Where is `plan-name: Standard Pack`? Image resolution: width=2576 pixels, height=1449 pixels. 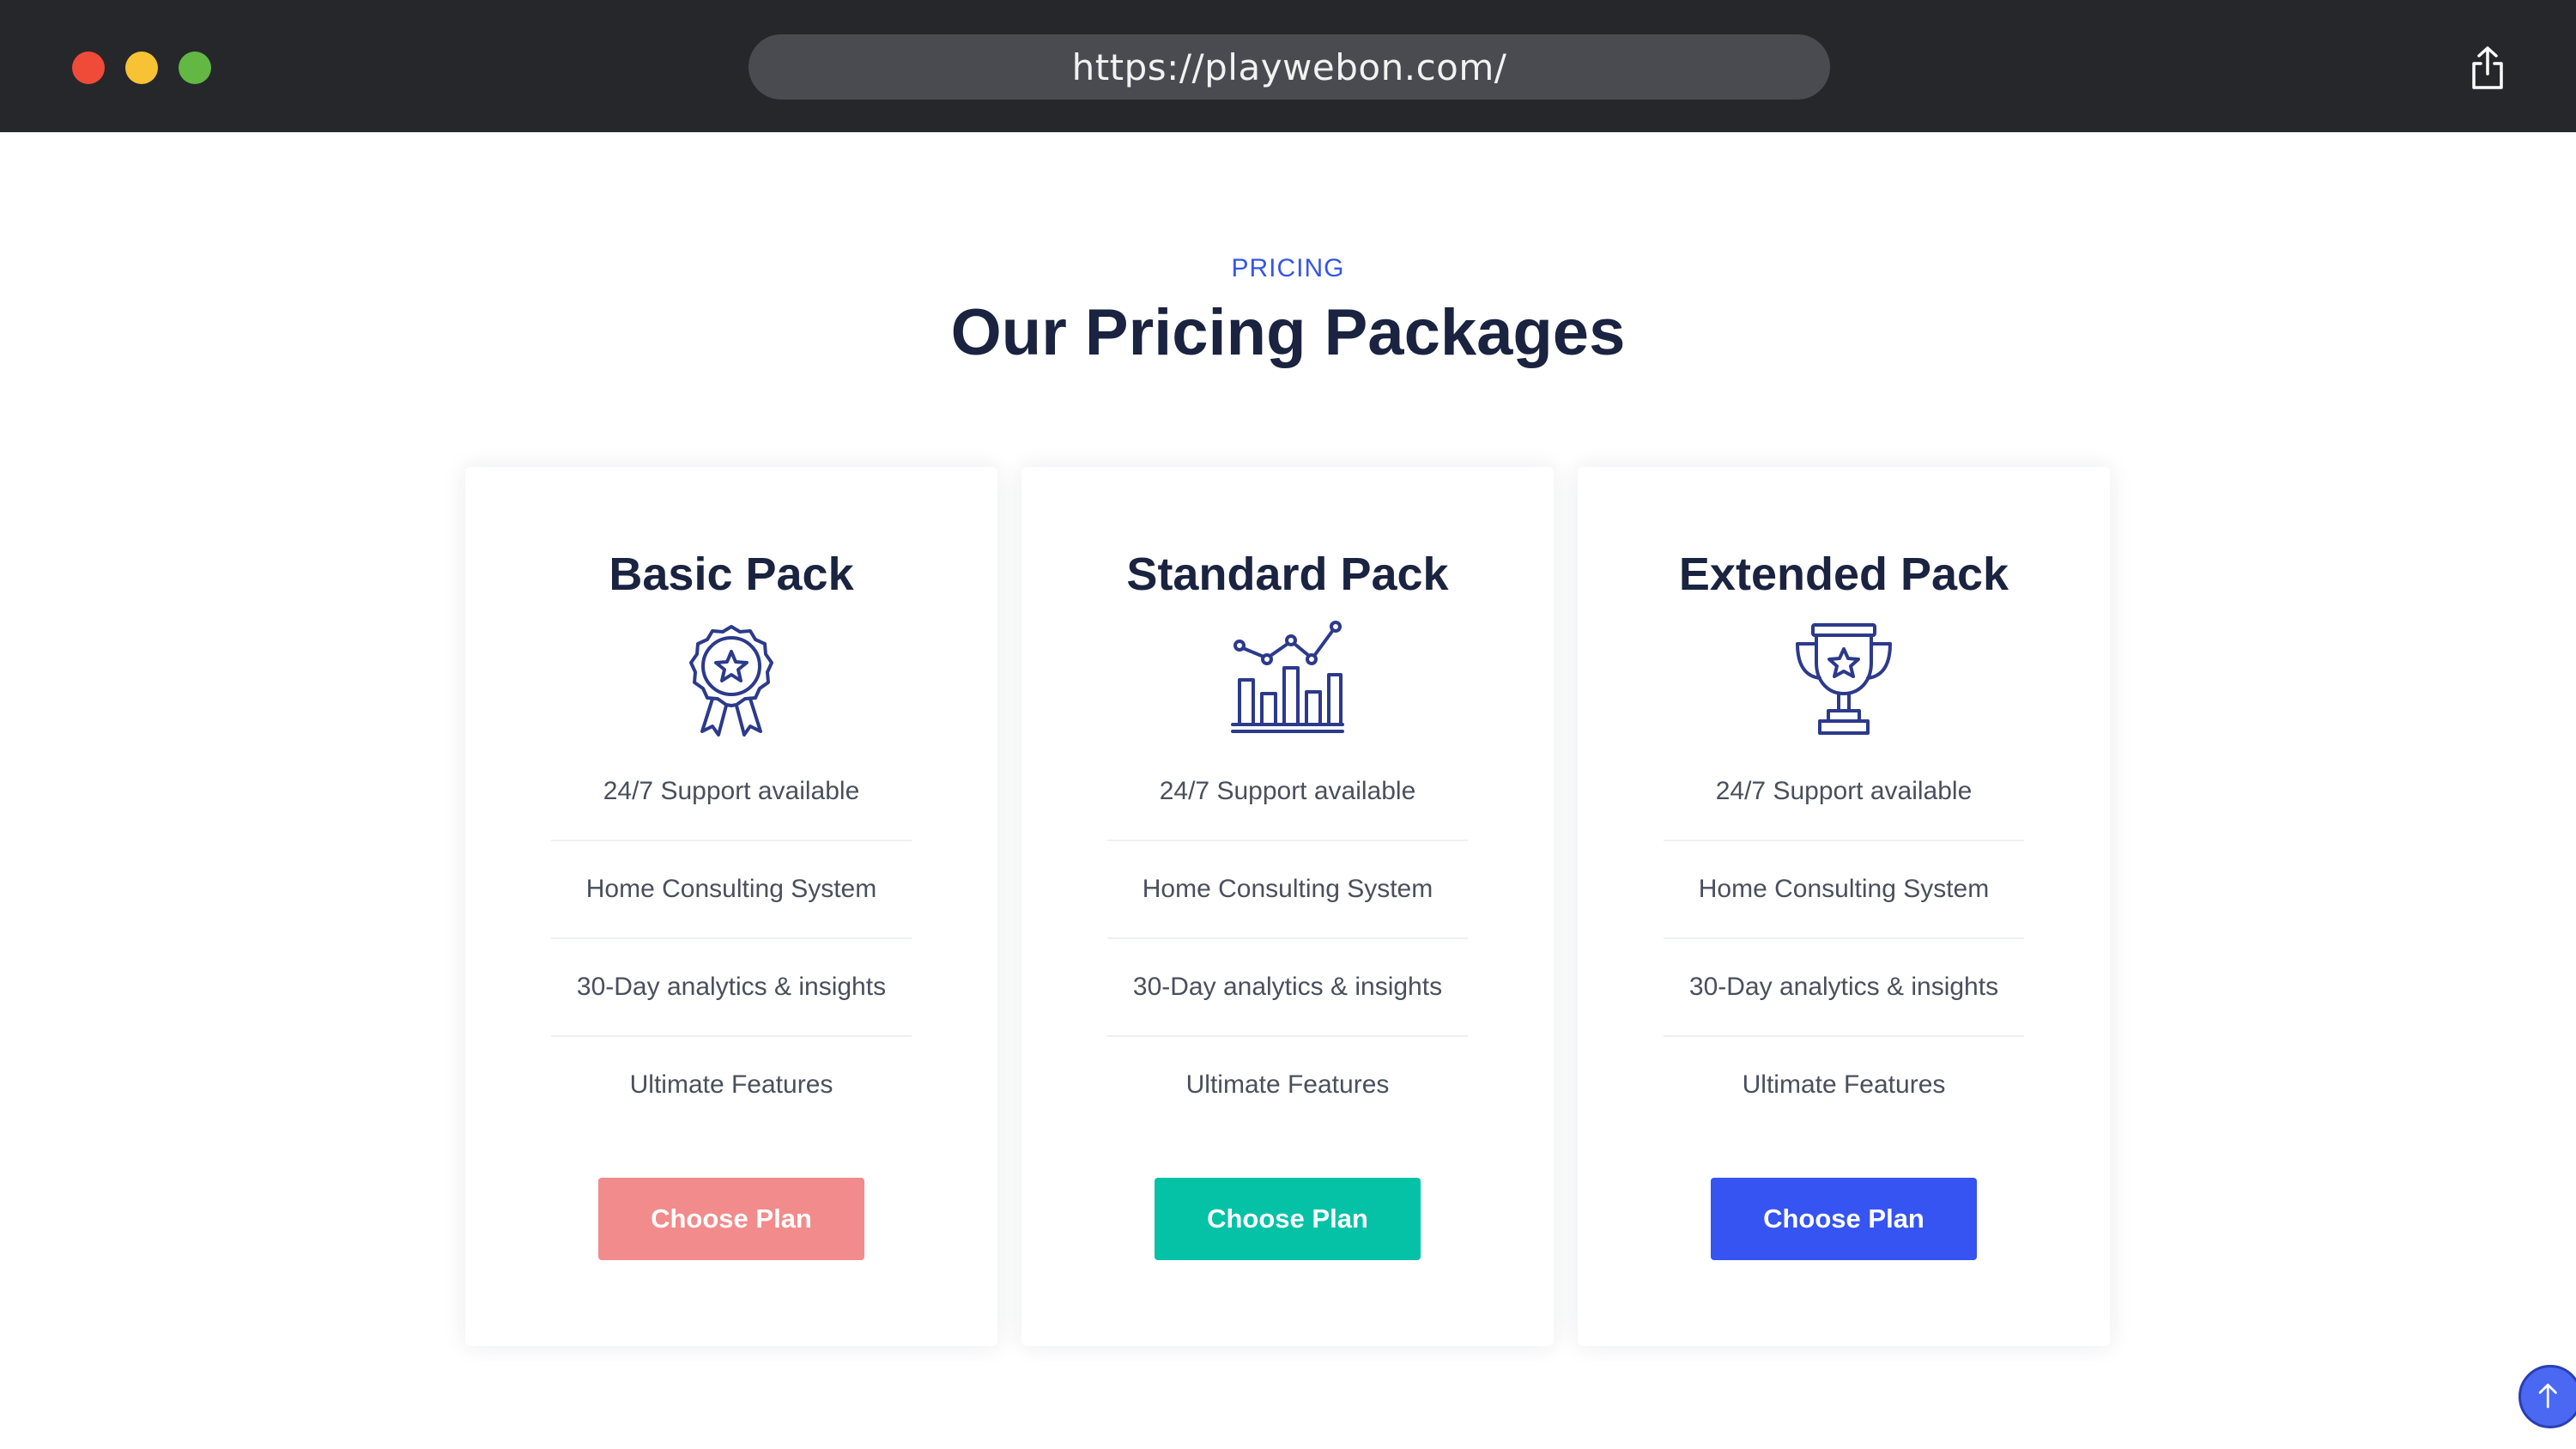
plan-name: Standard Pack is located at coordinates (1287, 574).